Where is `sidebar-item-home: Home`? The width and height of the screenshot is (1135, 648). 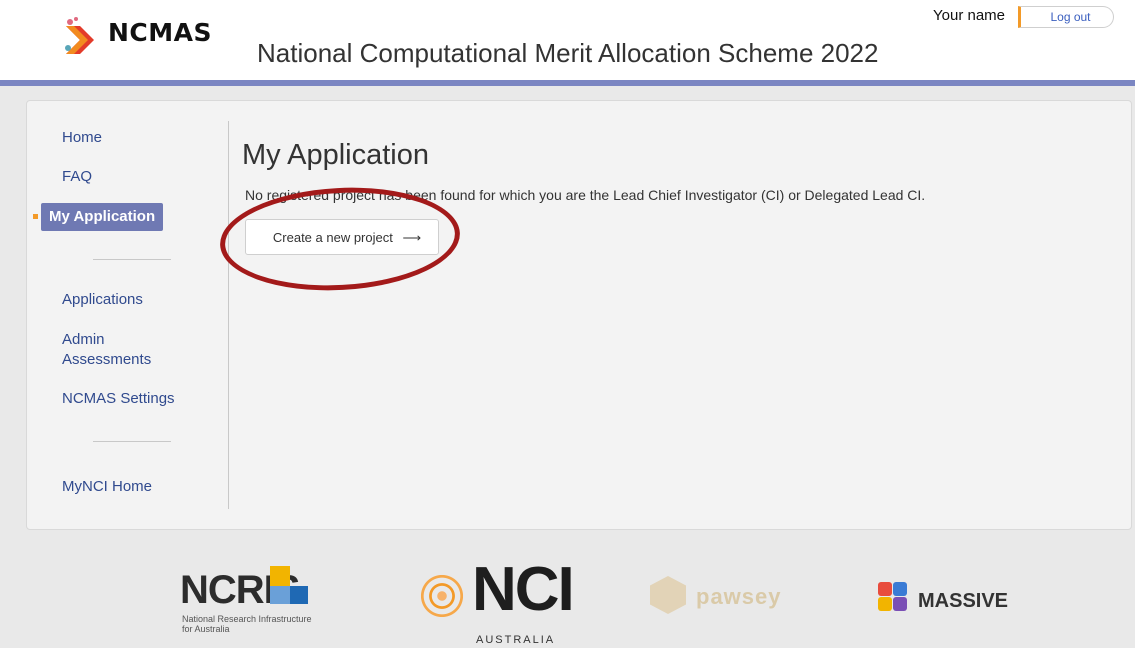 sidebar-item-home: Home is located at coordinates (82, 138).